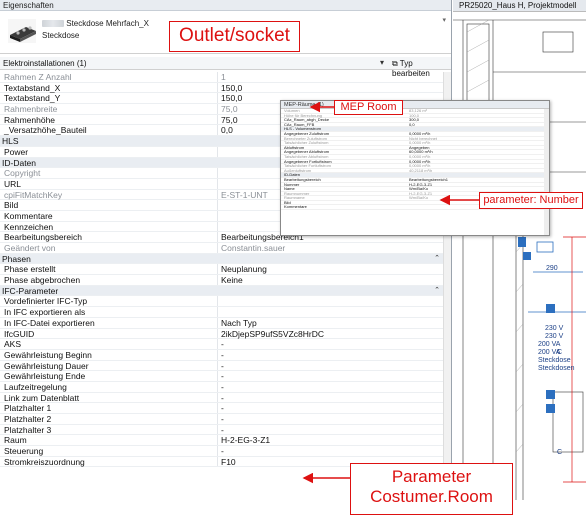 Image resolution: width=586 pixels, height=515 pixels. Describe the element at coordinates (225, 259) in the screenshot. I see `group-header: Phasen ⌃` at that location.